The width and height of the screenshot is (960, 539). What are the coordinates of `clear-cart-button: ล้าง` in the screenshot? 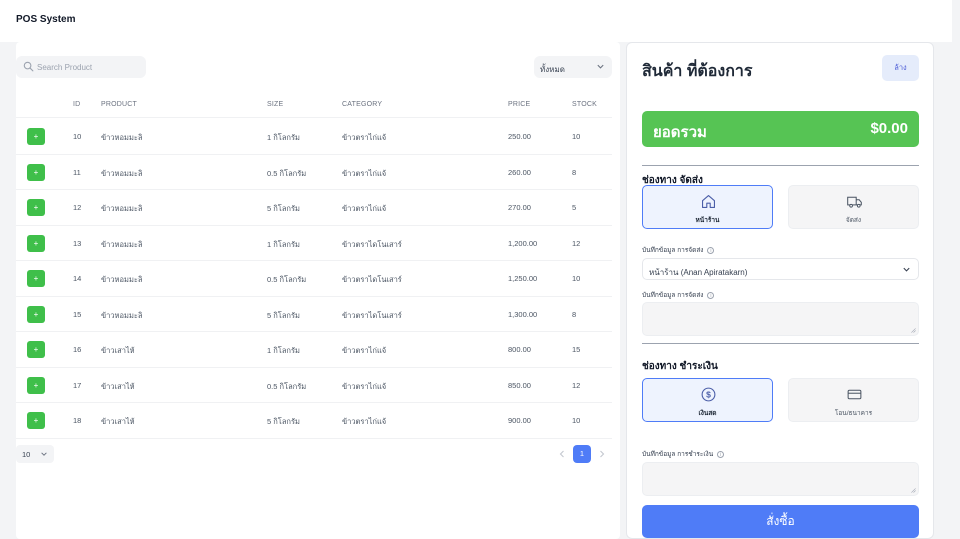 It's located at (900, 68).